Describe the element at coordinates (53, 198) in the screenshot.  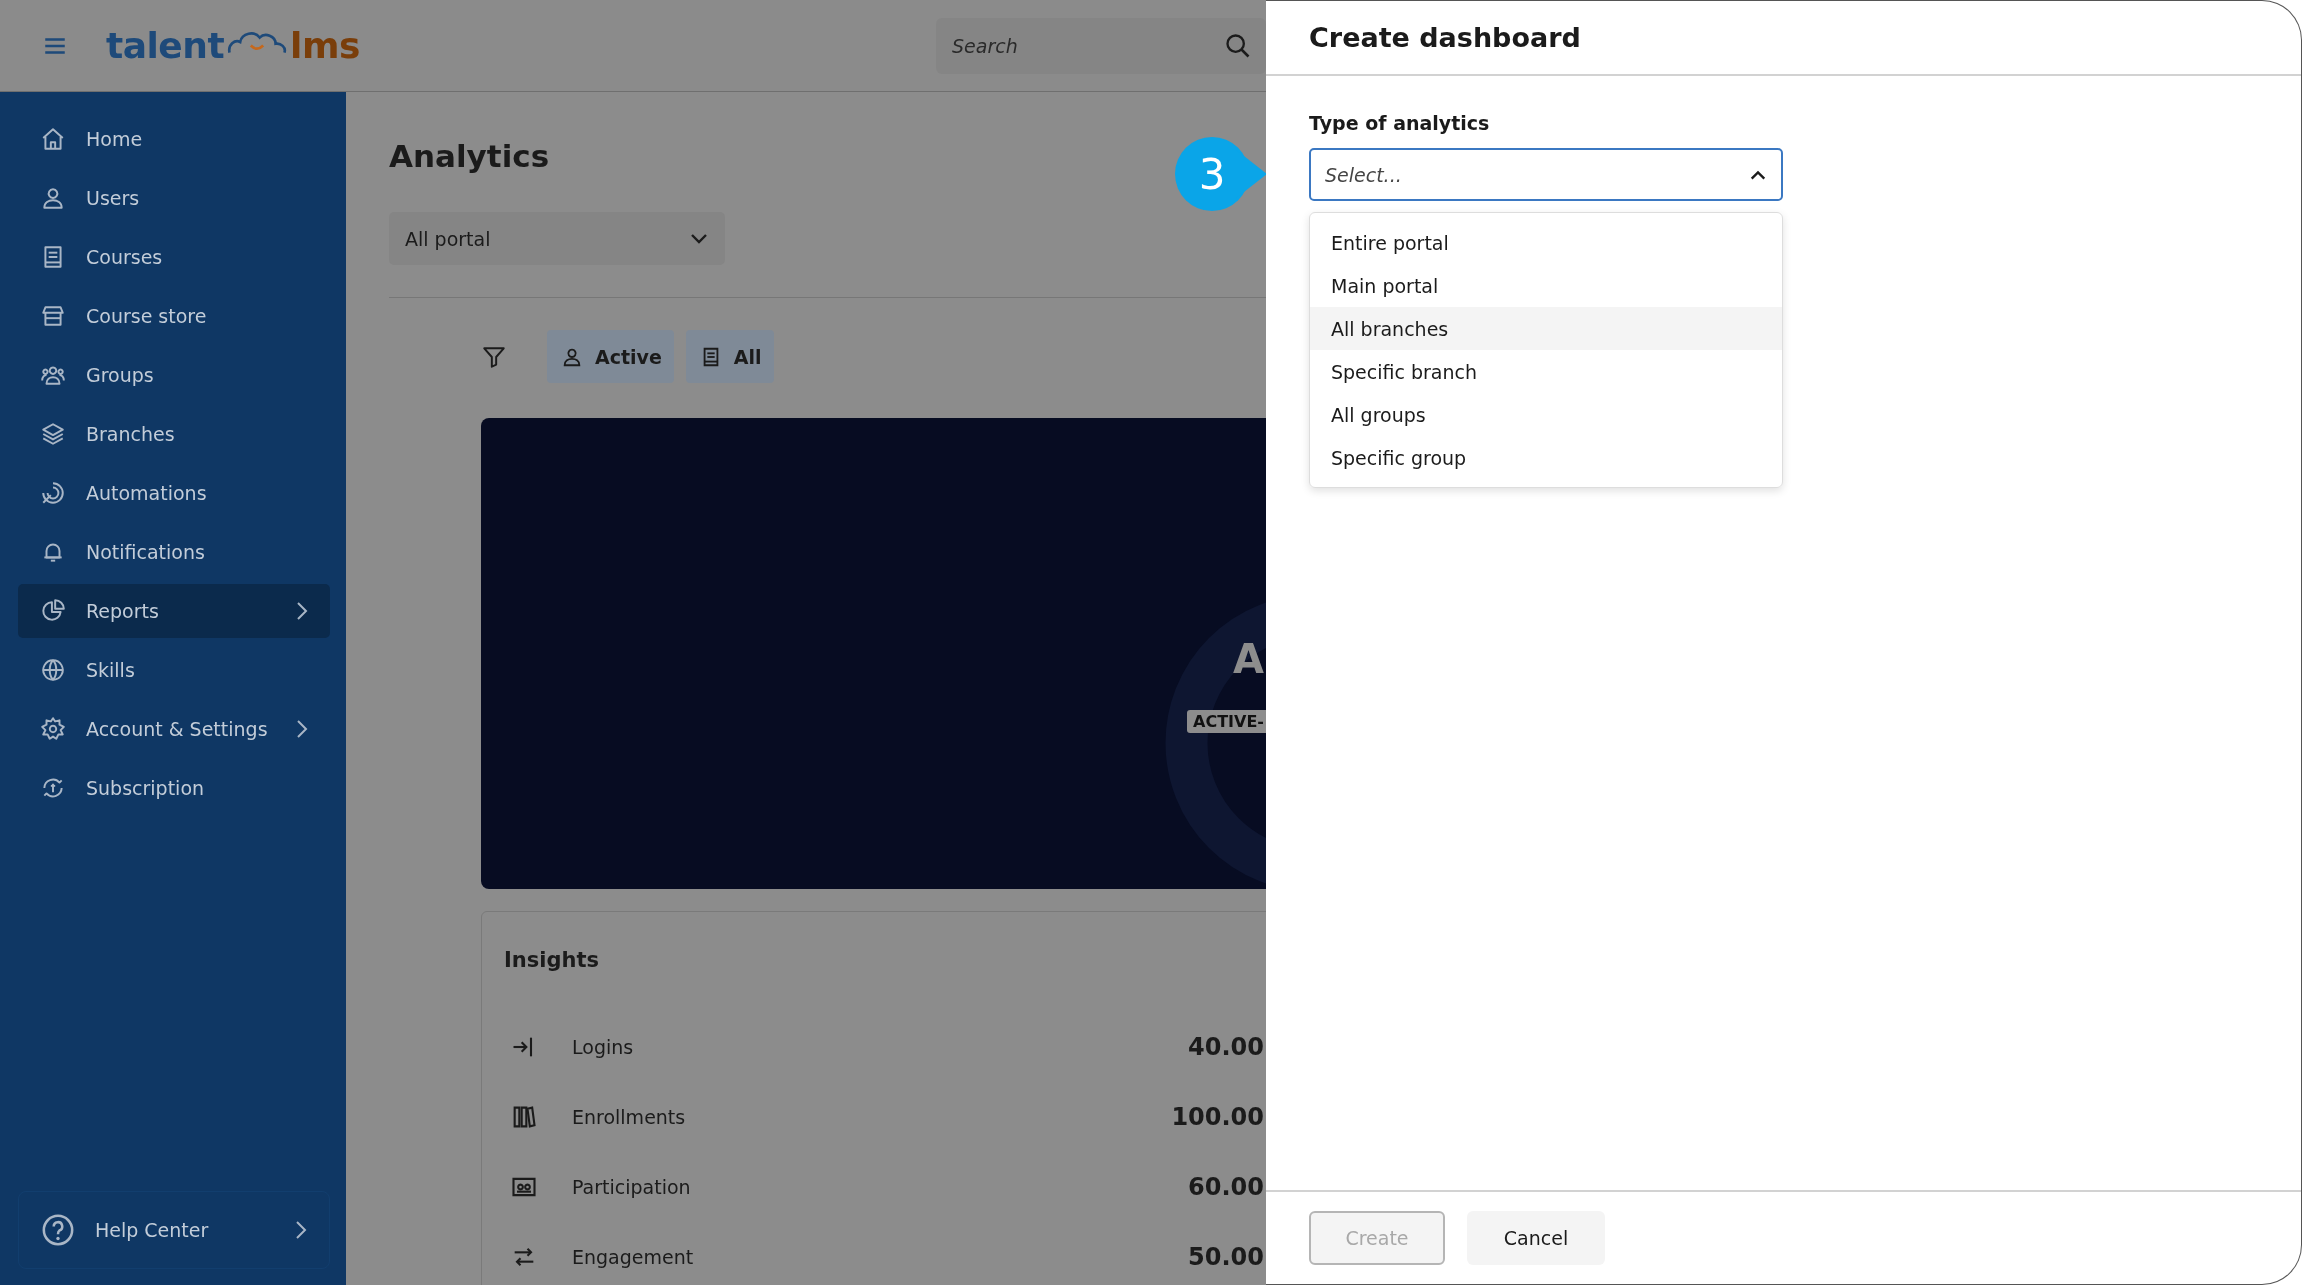
I see `user-icon` at that location.